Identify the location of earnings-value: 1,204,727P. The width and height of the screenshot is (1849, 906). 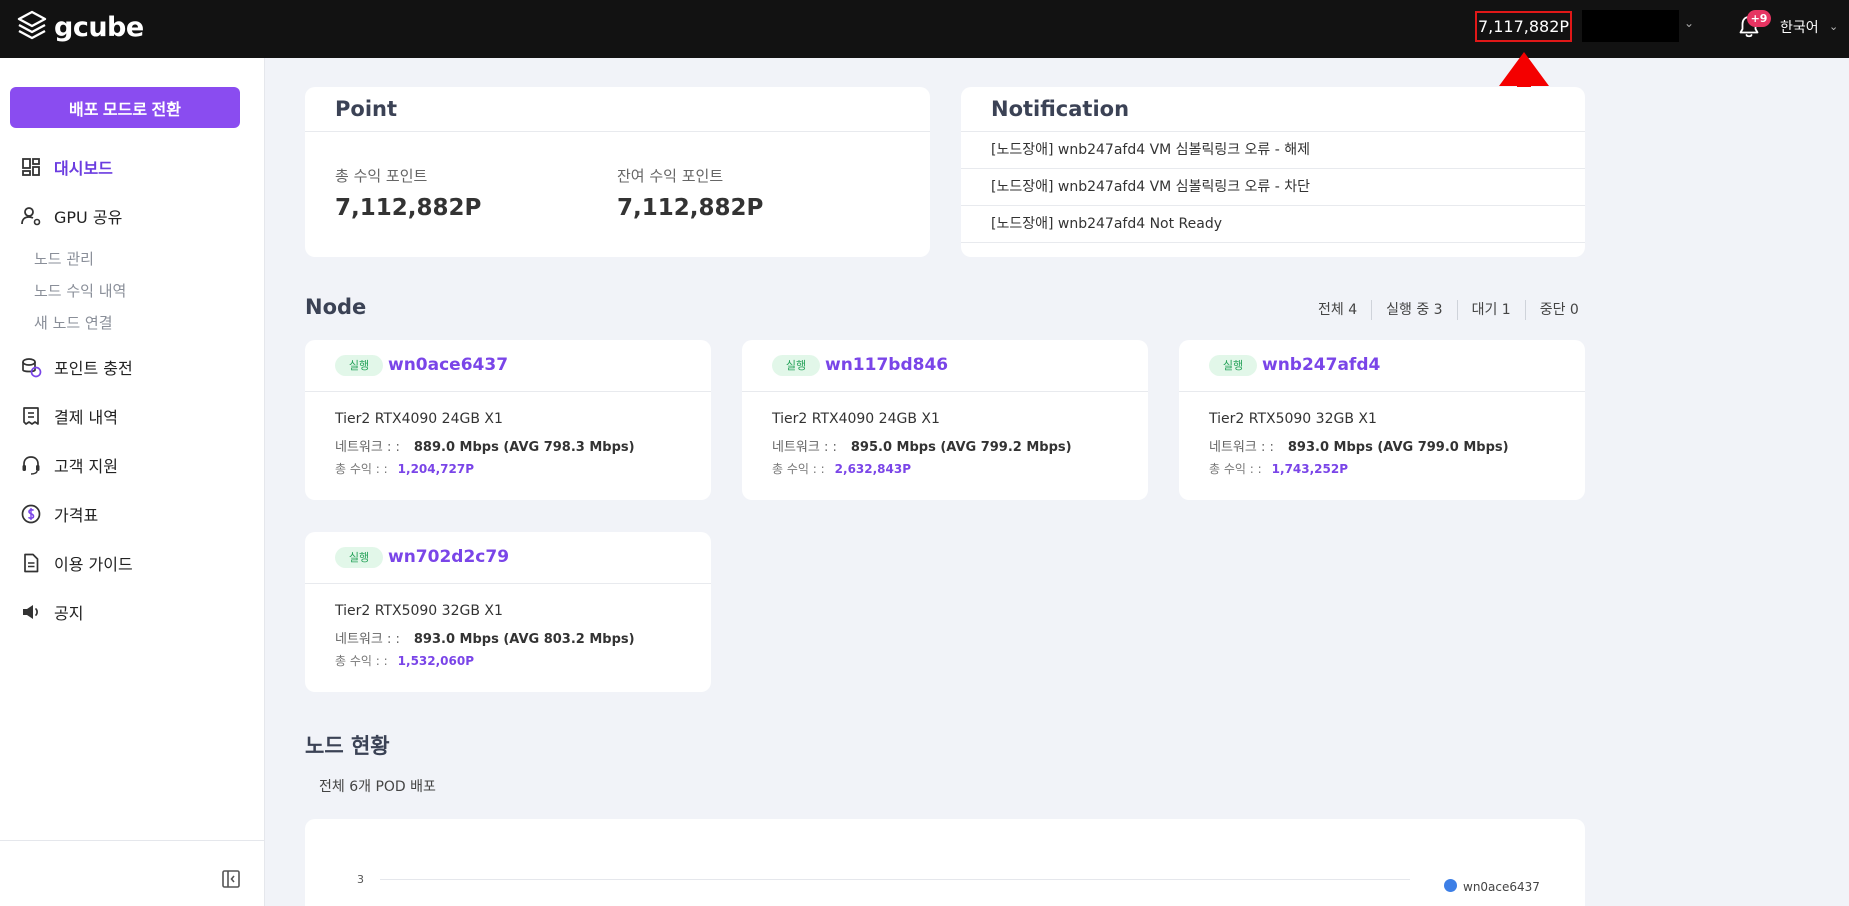
(436, 469).